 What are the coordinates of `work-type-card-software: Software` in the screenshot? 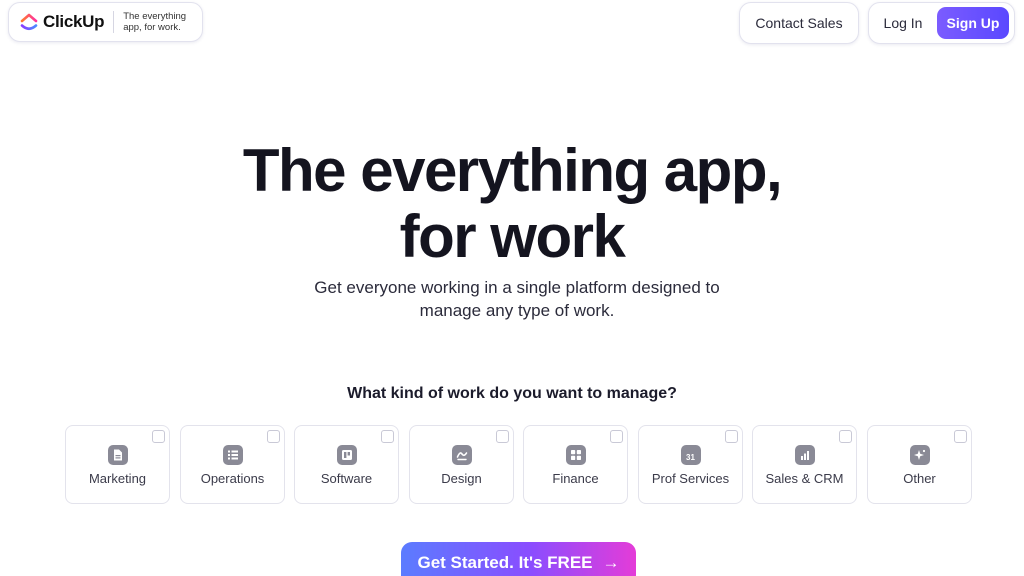 It's located at (346, 464).